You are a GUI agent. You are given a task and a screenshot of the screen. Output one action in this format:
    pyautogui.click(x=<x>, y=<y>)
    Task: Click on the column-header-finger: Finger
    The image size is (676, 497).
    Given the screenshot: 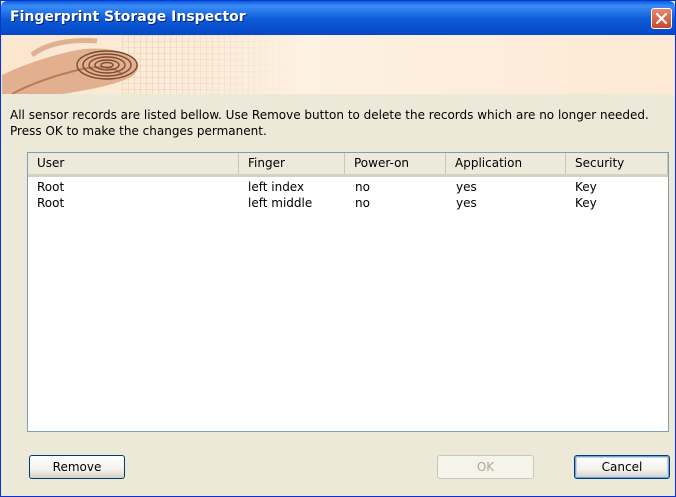 What is the action you would take?
    pyautogui.click(x=292, y=163)
    